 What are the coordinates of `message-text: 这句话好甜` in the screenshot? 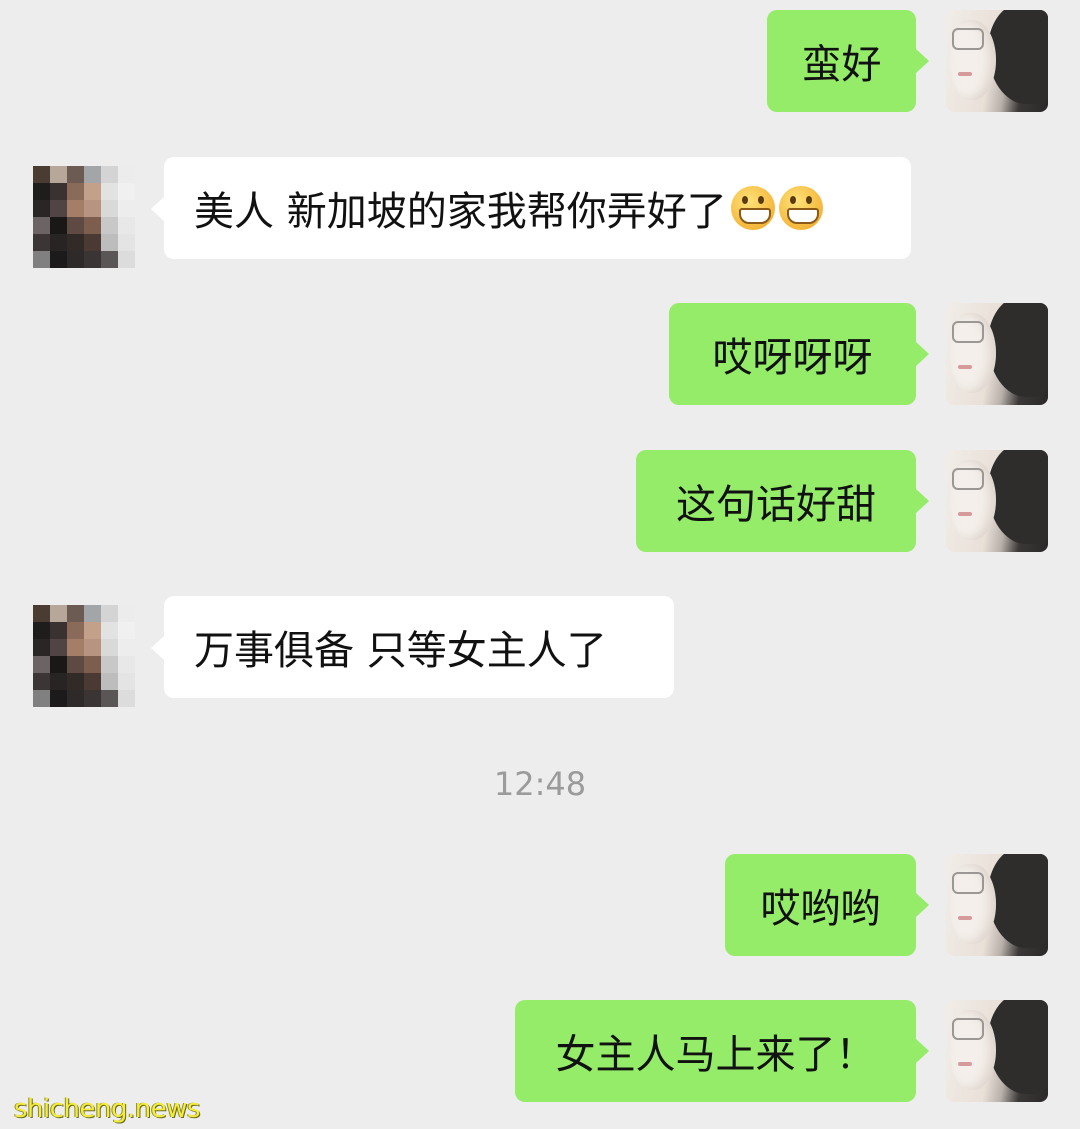 It's located at (776, 505).